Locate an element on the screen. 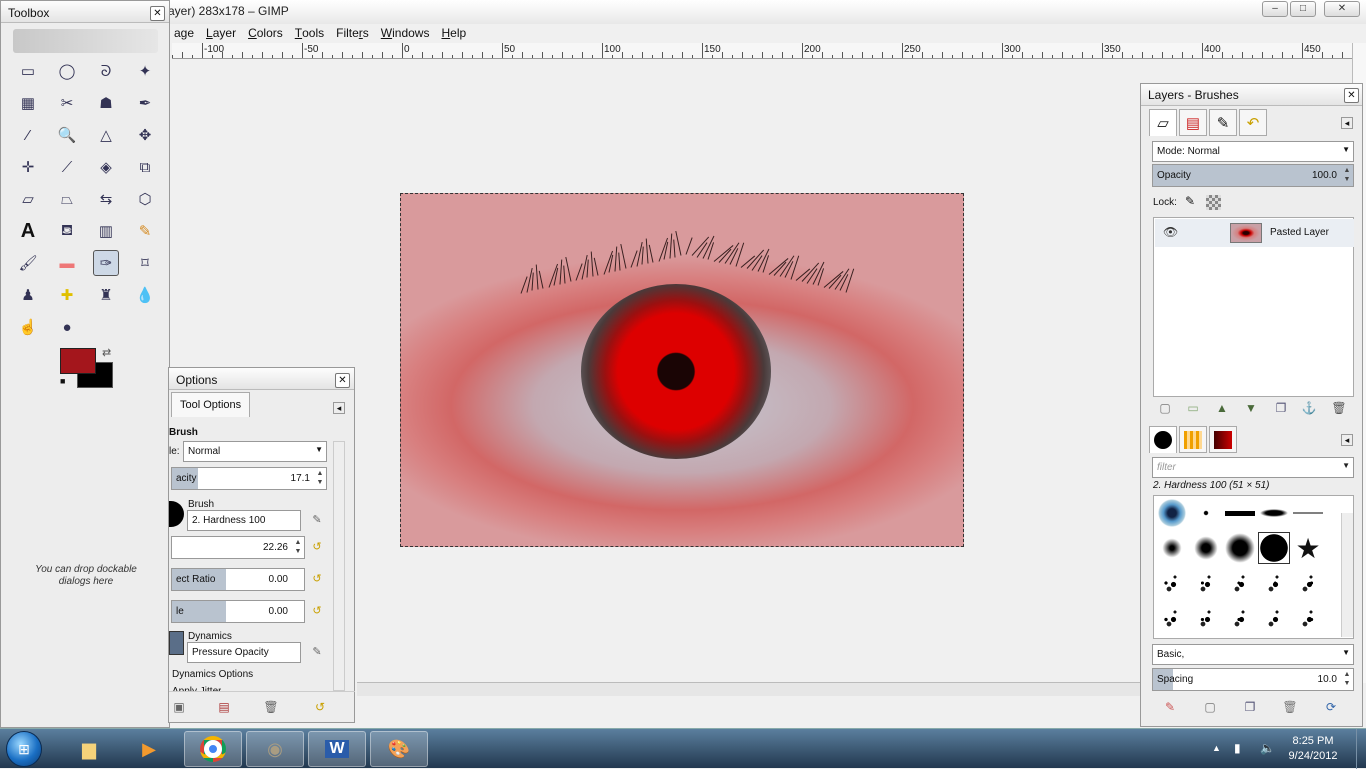  visibility-eye-icon: 👁 is located at coordinates (1170, 232).